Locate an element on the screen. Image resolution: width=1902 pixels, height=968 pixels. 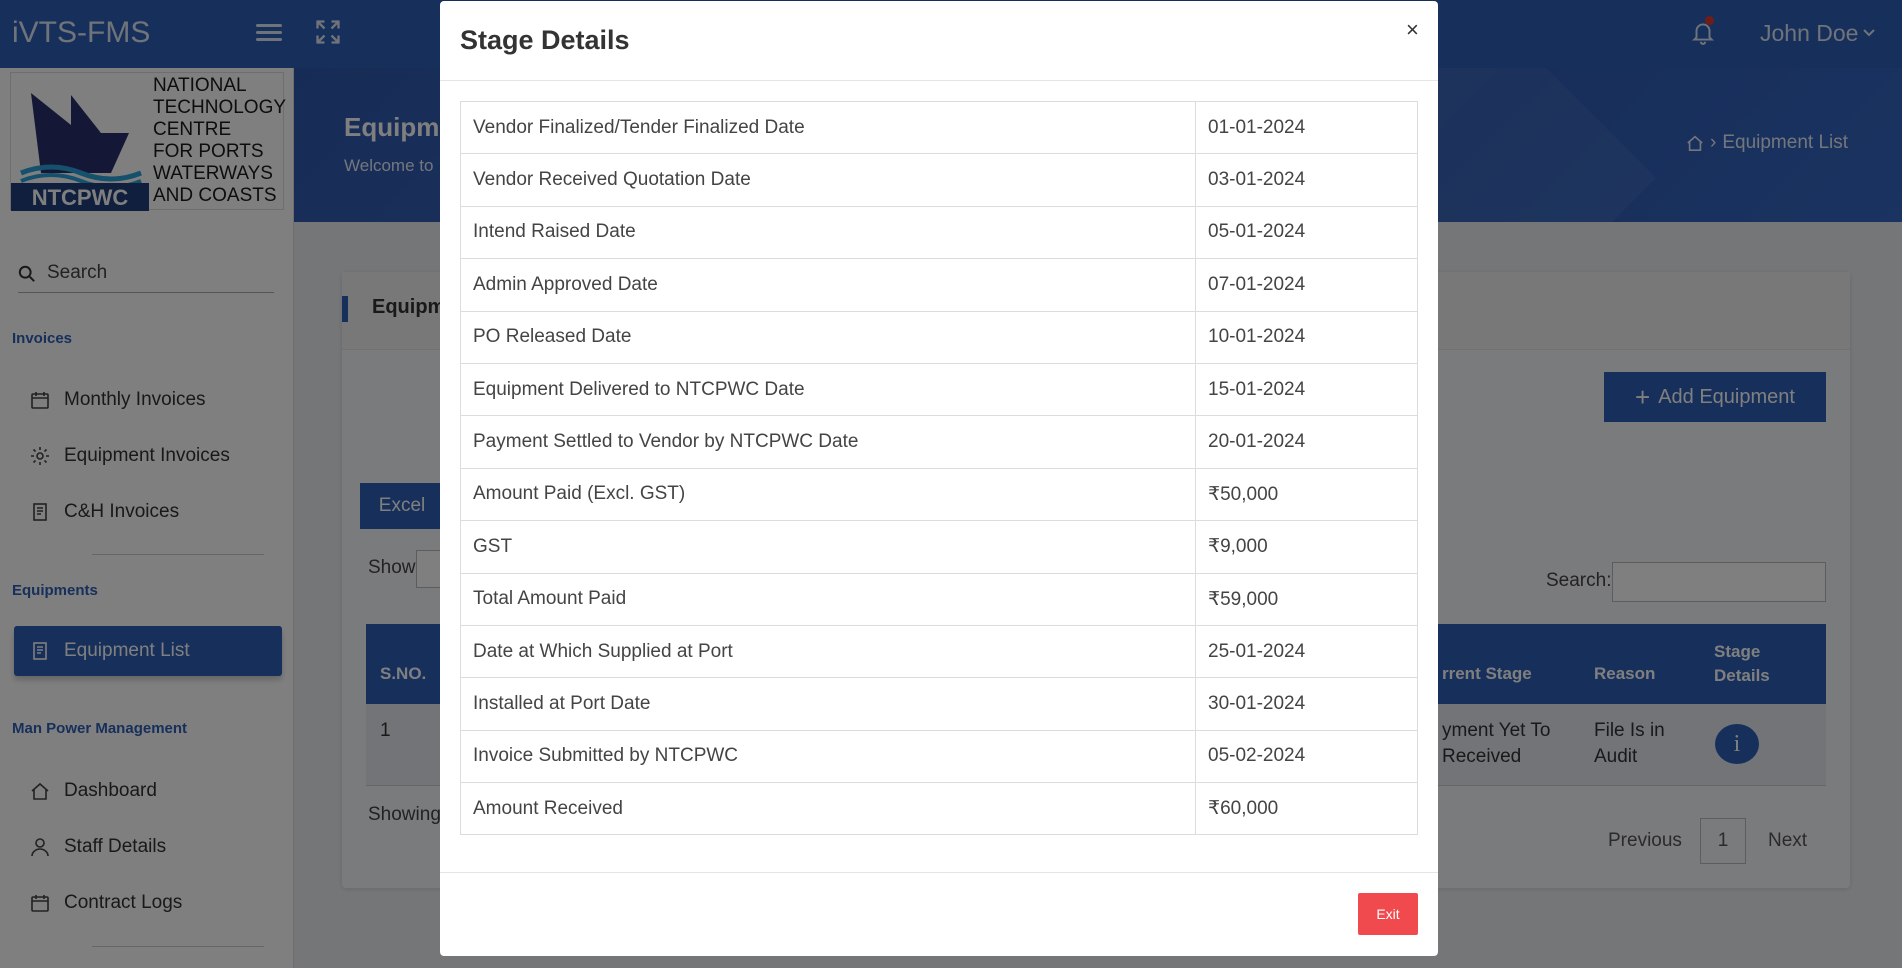
stage-detail-label: Payment Settled to Vendor by NTCPWC Date is located at coordinates (828, 442).